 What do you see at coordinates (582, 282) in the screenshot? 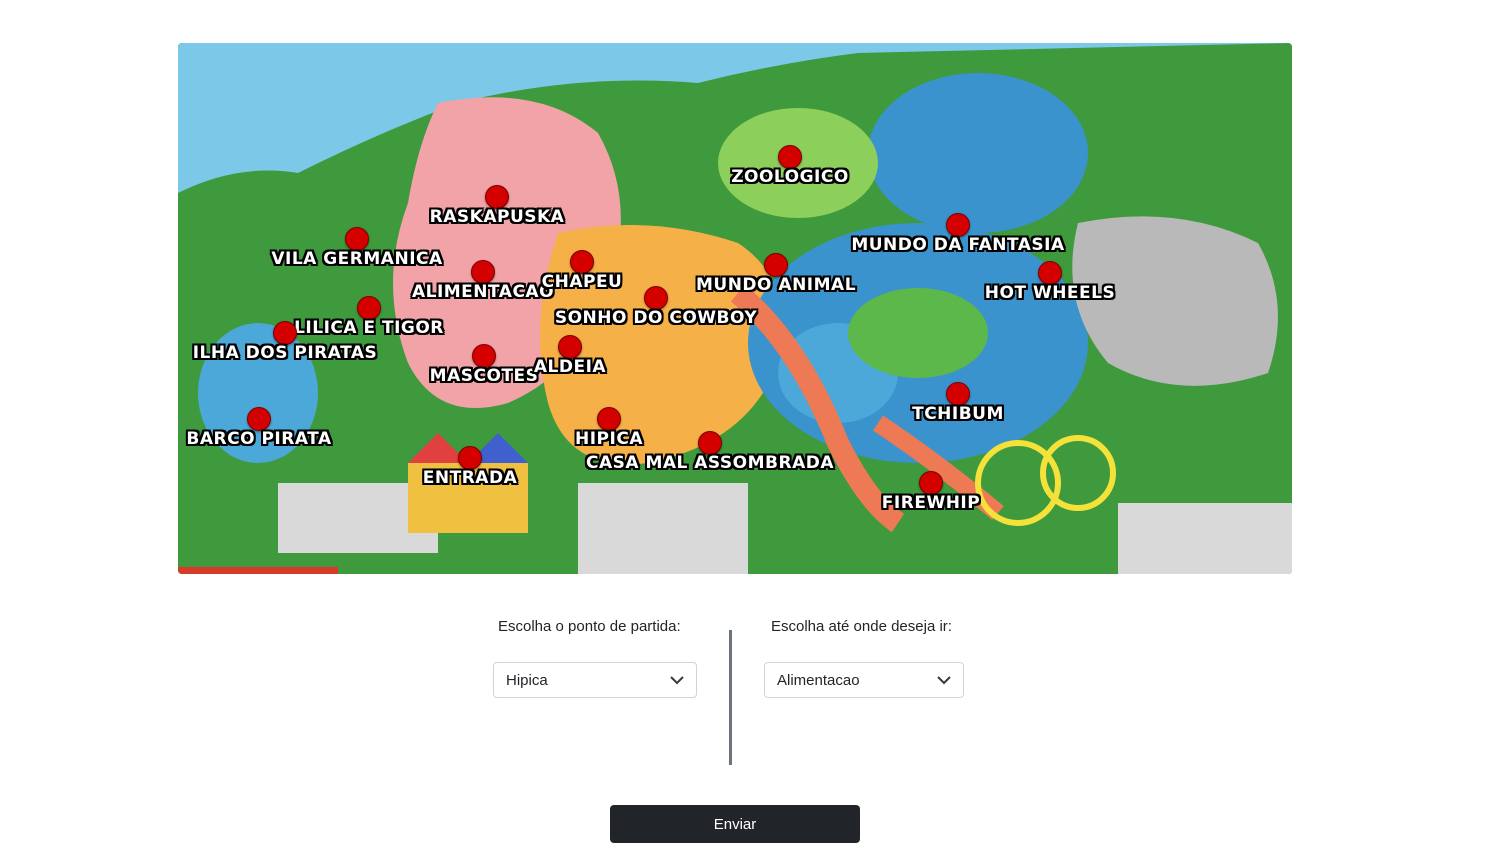
I see `map-label-chapeu: Chapeu` at bounding box center [582, 282].